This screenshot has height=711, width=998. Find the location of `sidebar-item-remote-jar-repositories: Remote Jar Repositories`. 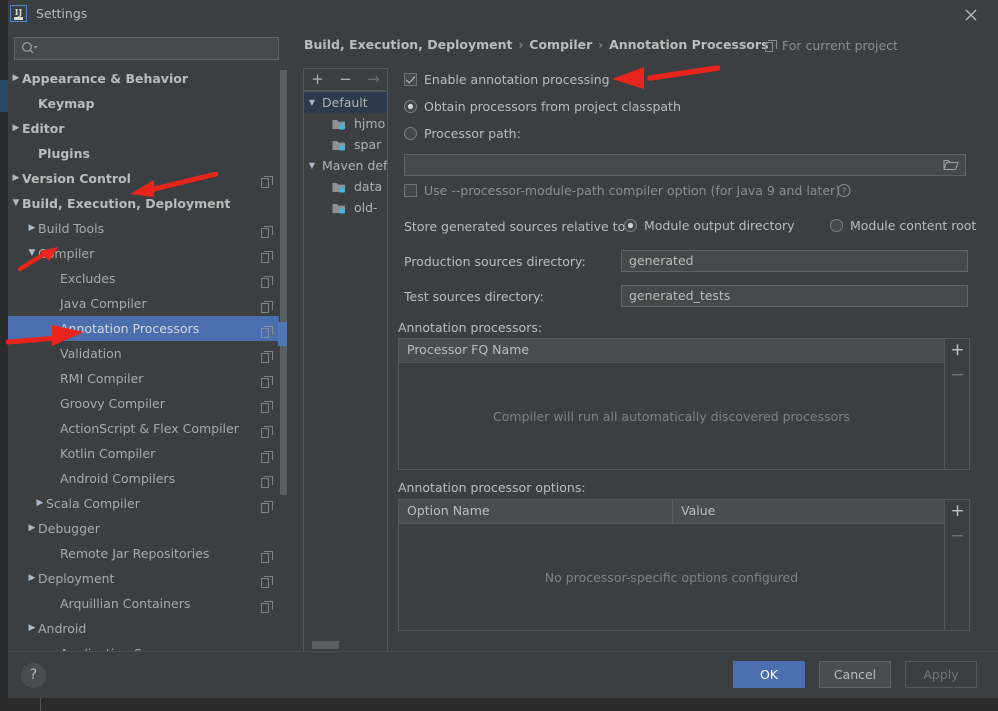

sidebar-item-remote-jar-repositories: Remote Jar Repositories is located at coordinates (147, 553).